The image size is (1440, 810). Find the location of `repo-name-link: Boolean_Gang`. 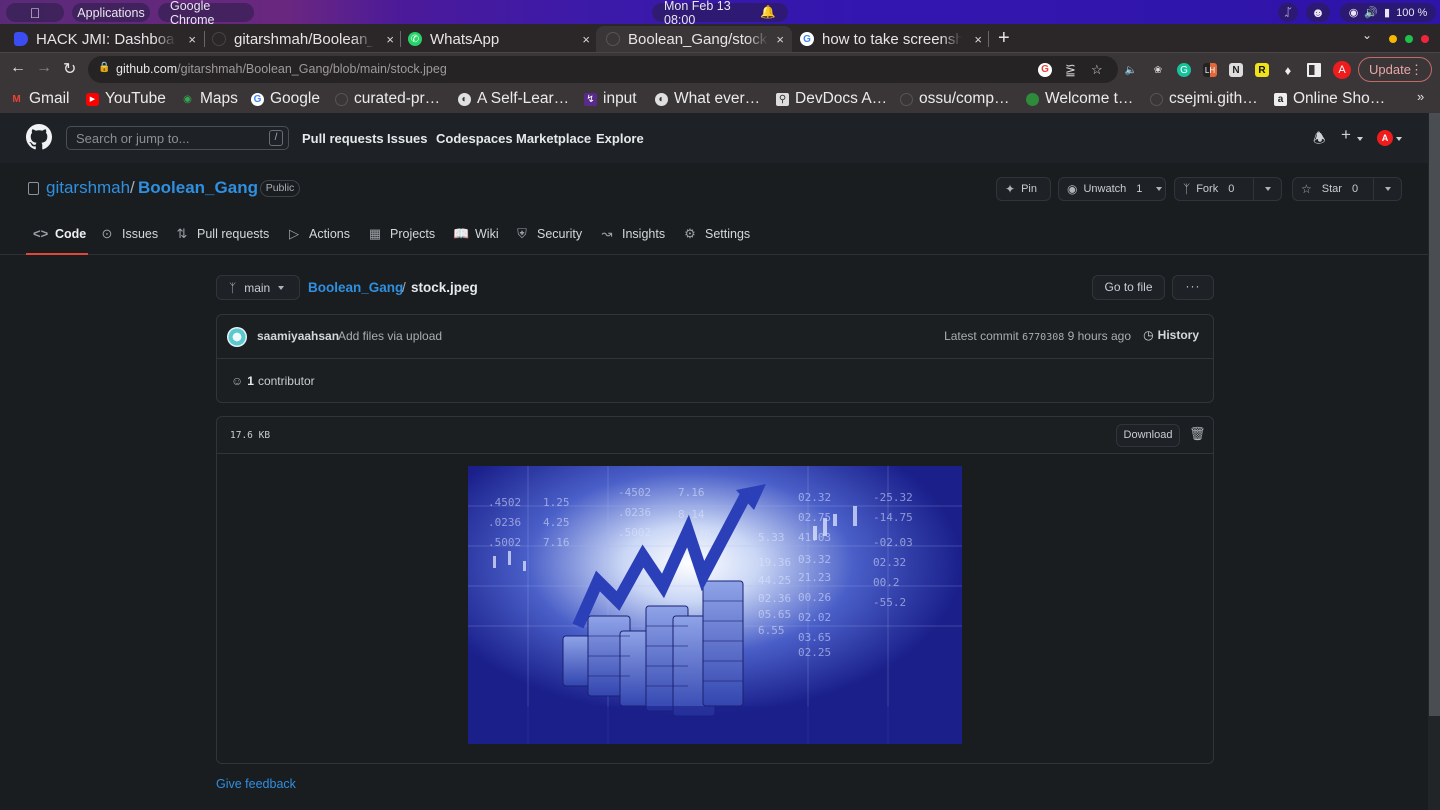

repo-name-link: Boolean_Gang is located at coordinates (198, 188).